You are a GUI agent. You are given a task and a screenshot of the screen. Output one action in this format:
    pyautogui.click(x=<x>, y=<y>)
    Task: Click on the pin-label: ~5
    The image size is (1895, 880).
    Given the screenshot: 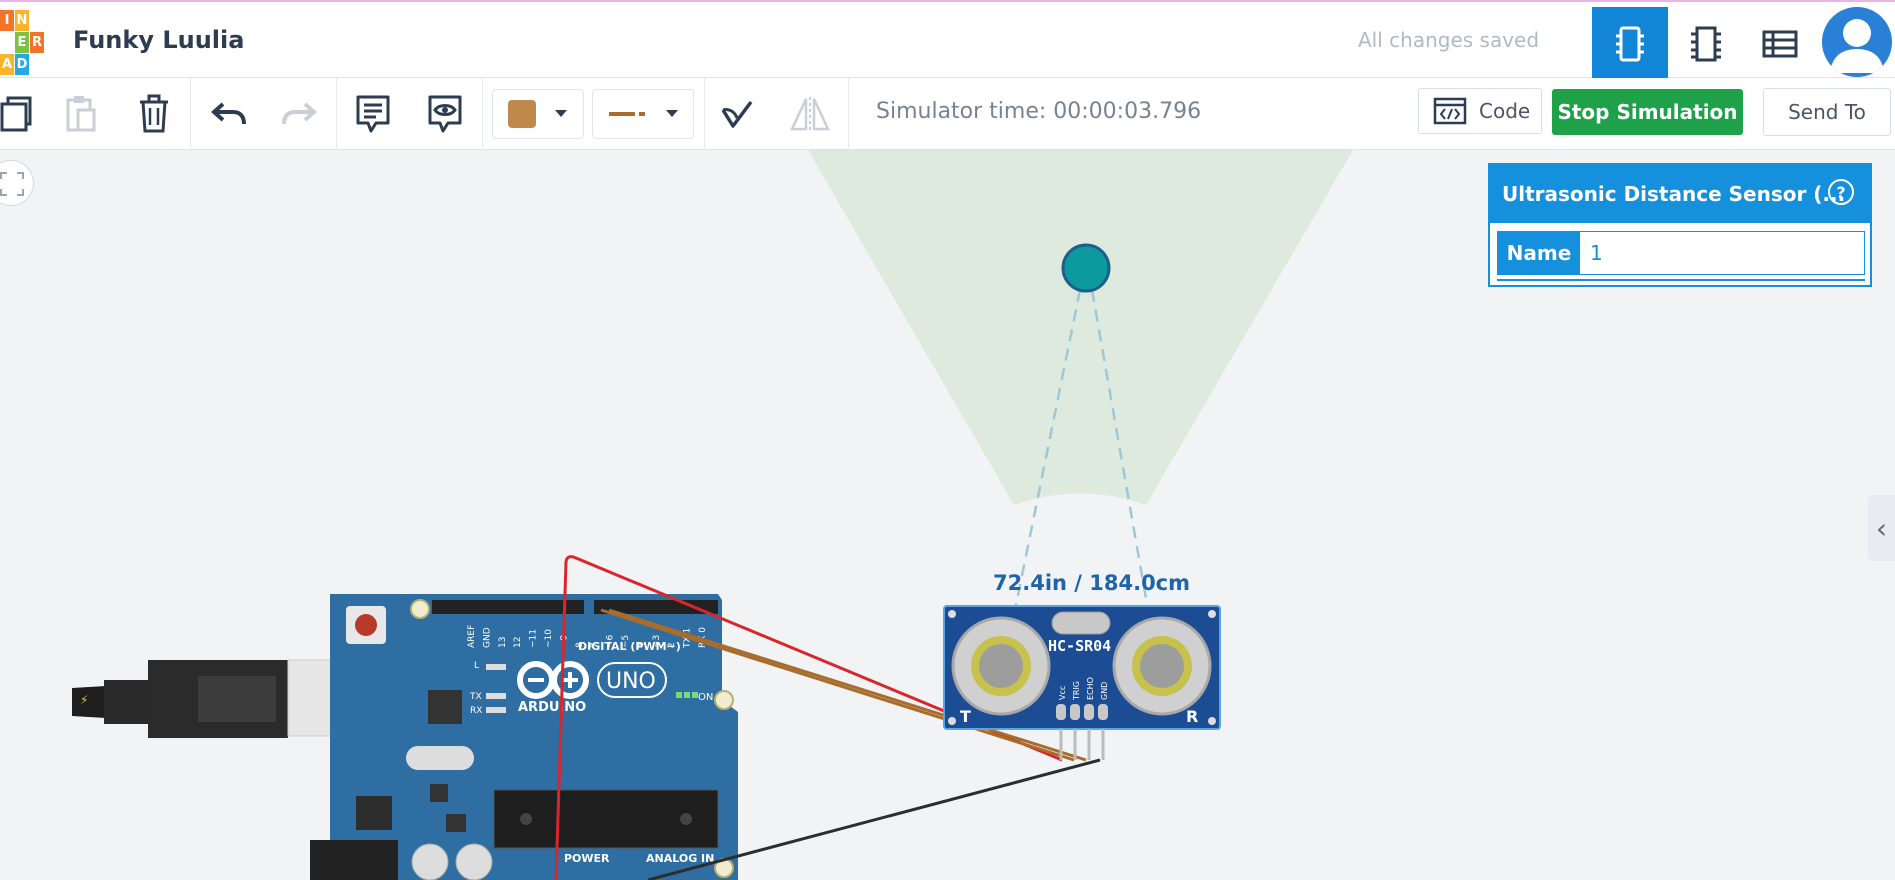 What is the action you would take?
    pyautogui.click(x=626, y=641)
    